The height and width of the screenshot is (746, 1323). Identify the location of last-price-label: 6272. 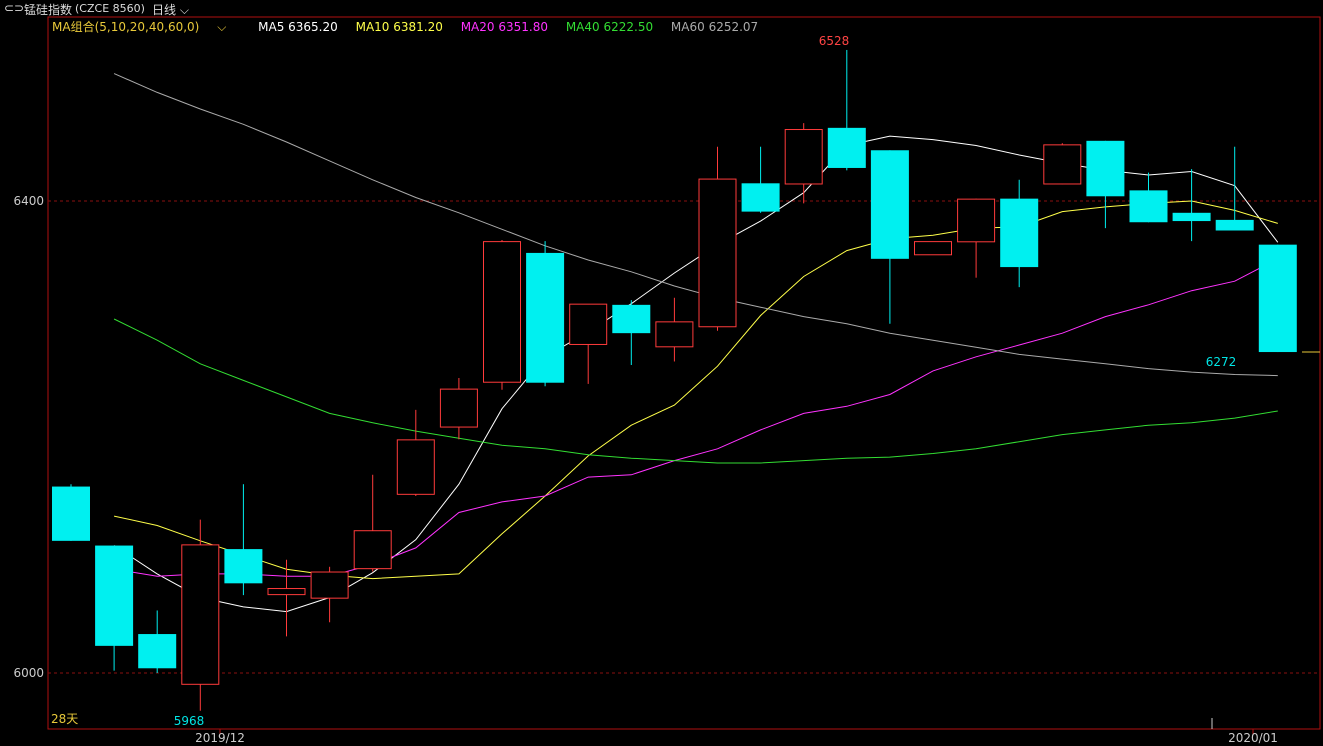
(1221, 362).